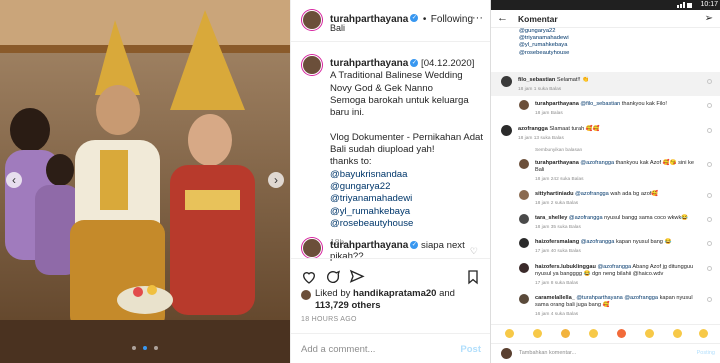  What do you see at coordinates (312, 65) in the screenshot?
I see `caption-avatar` at bounding box center [312, 65].